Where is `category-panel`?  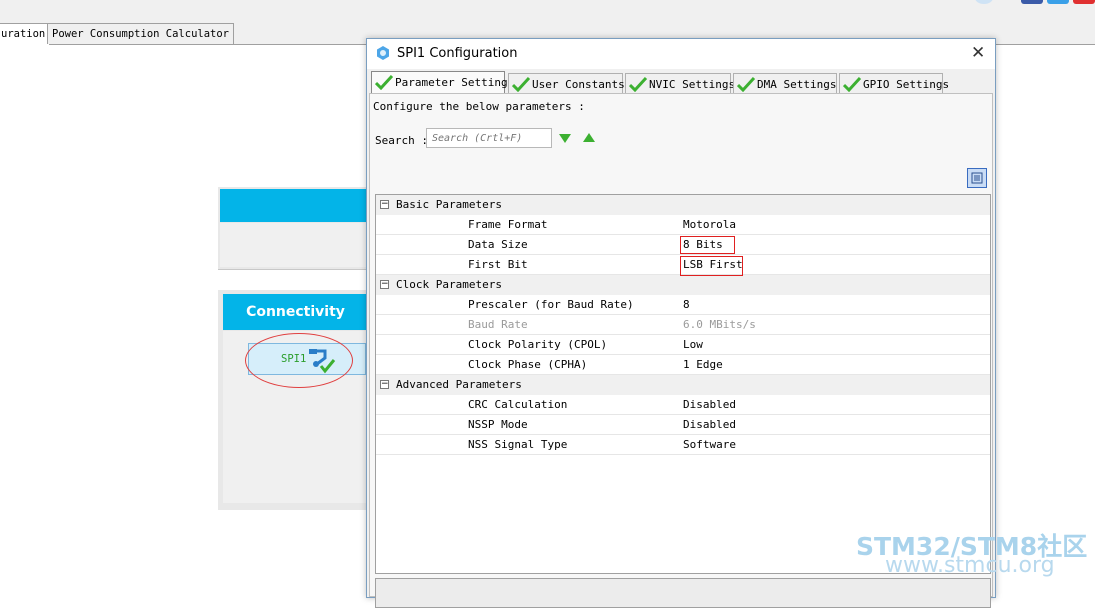
category-panel is located at coordinates (293, 228).